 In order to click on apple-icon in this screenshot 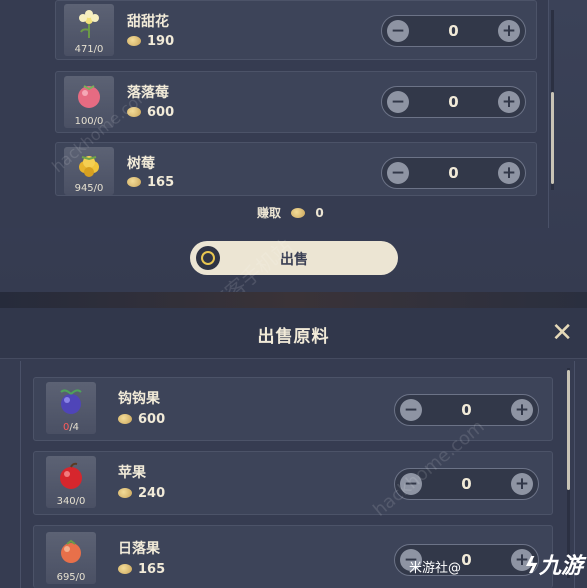, I will do `click(71, 475)`.